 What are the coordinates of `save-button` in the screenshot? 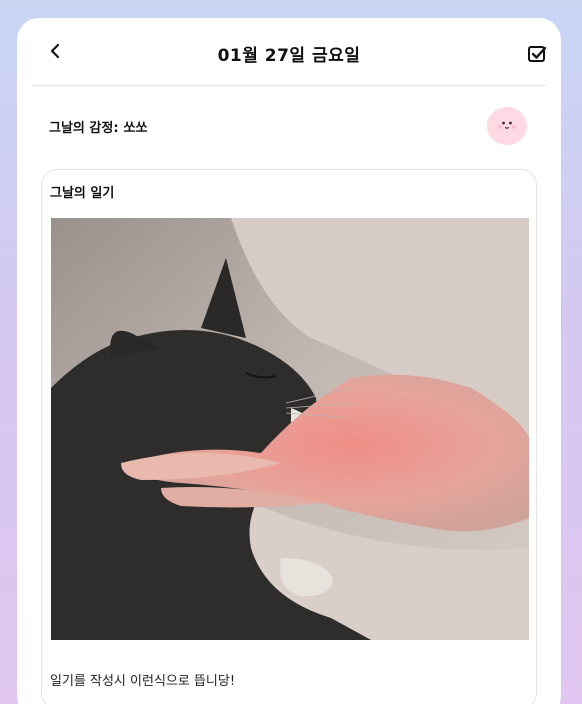 It's located at (537, 54).